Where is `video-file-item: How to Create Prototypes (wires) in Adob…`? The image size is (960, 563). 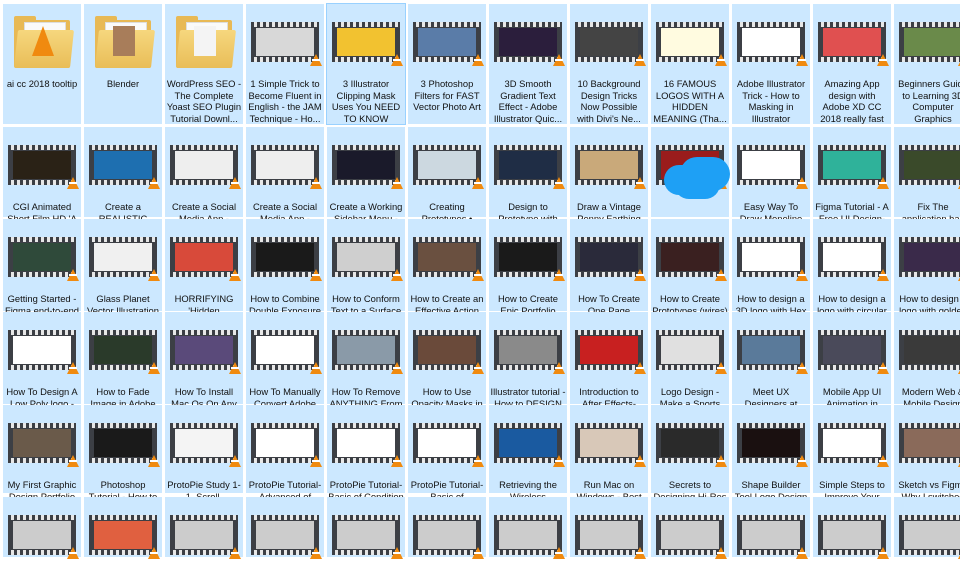 video-file-item: How to Create Prototypes (wires) in Adob… is located at coordinates (690, 279).